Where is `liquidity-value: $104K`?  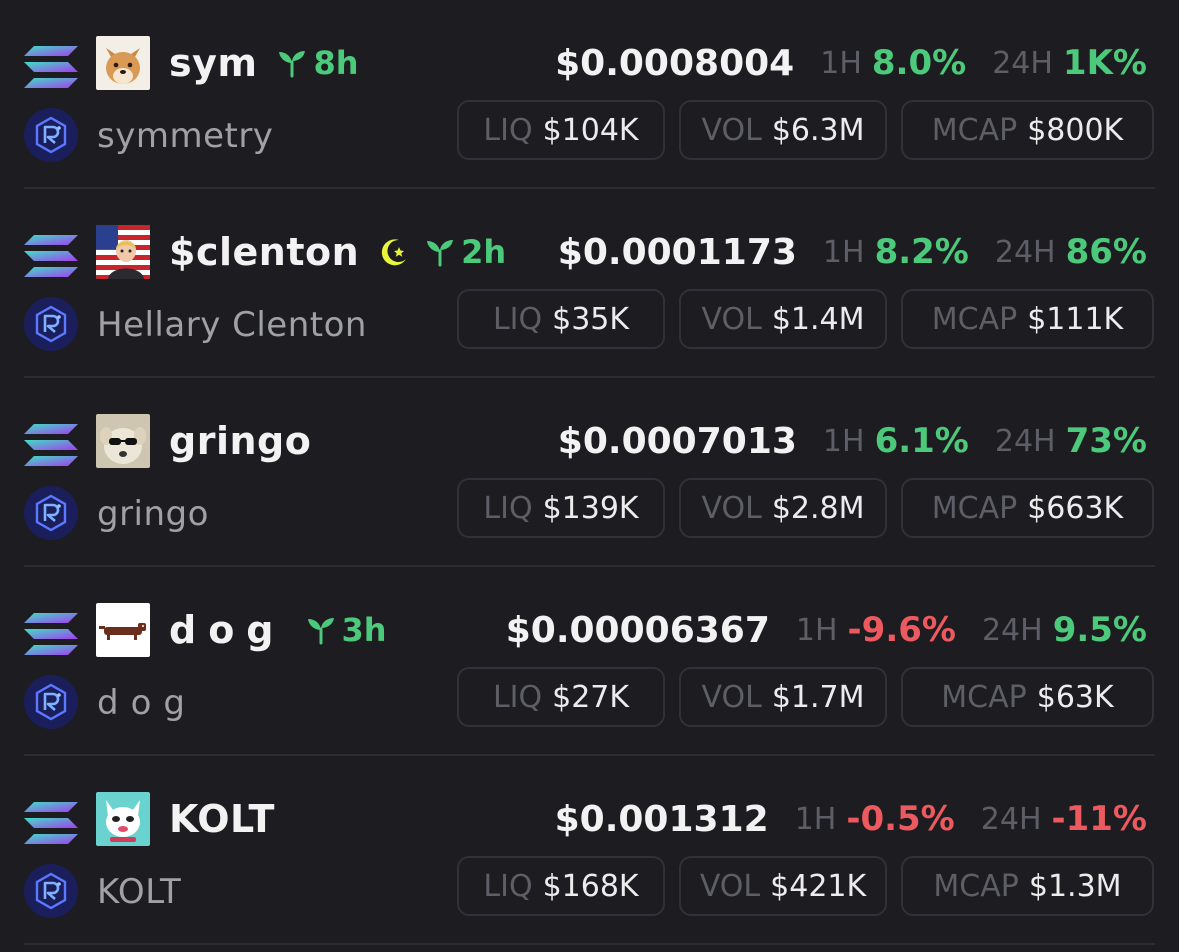
liquidity-value: $104K is located at coordinates (590, 130).